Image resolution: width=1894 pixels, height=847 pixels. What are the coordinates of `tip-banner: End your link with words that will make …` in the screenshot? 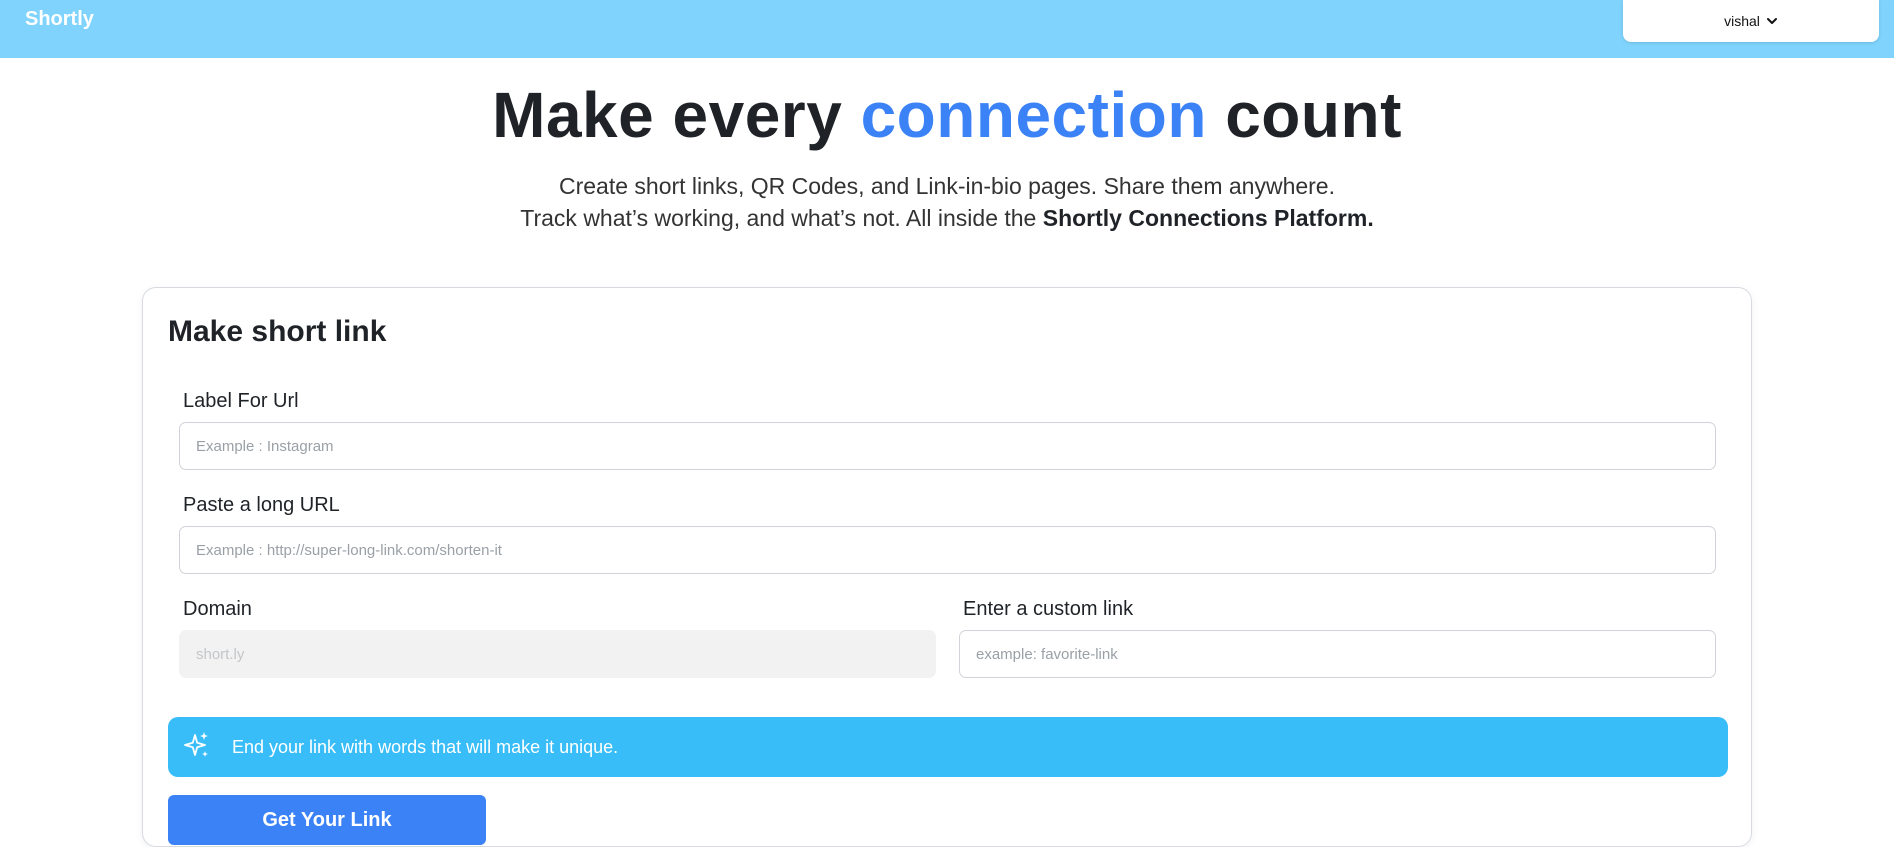 It's located at (948, 747).